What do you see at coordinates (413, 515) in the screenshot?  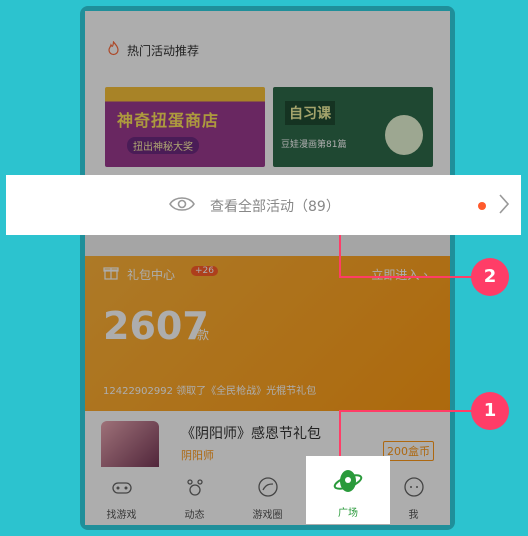 I see `tab-label: 我` at bounding box center [413, 515].